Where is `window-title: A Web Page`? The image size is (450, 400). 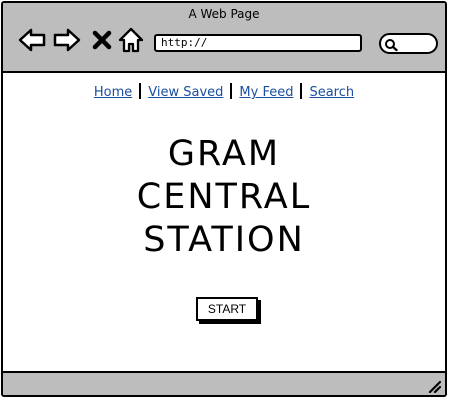
window-title: A Web Page is located at coordinates (224, 14).